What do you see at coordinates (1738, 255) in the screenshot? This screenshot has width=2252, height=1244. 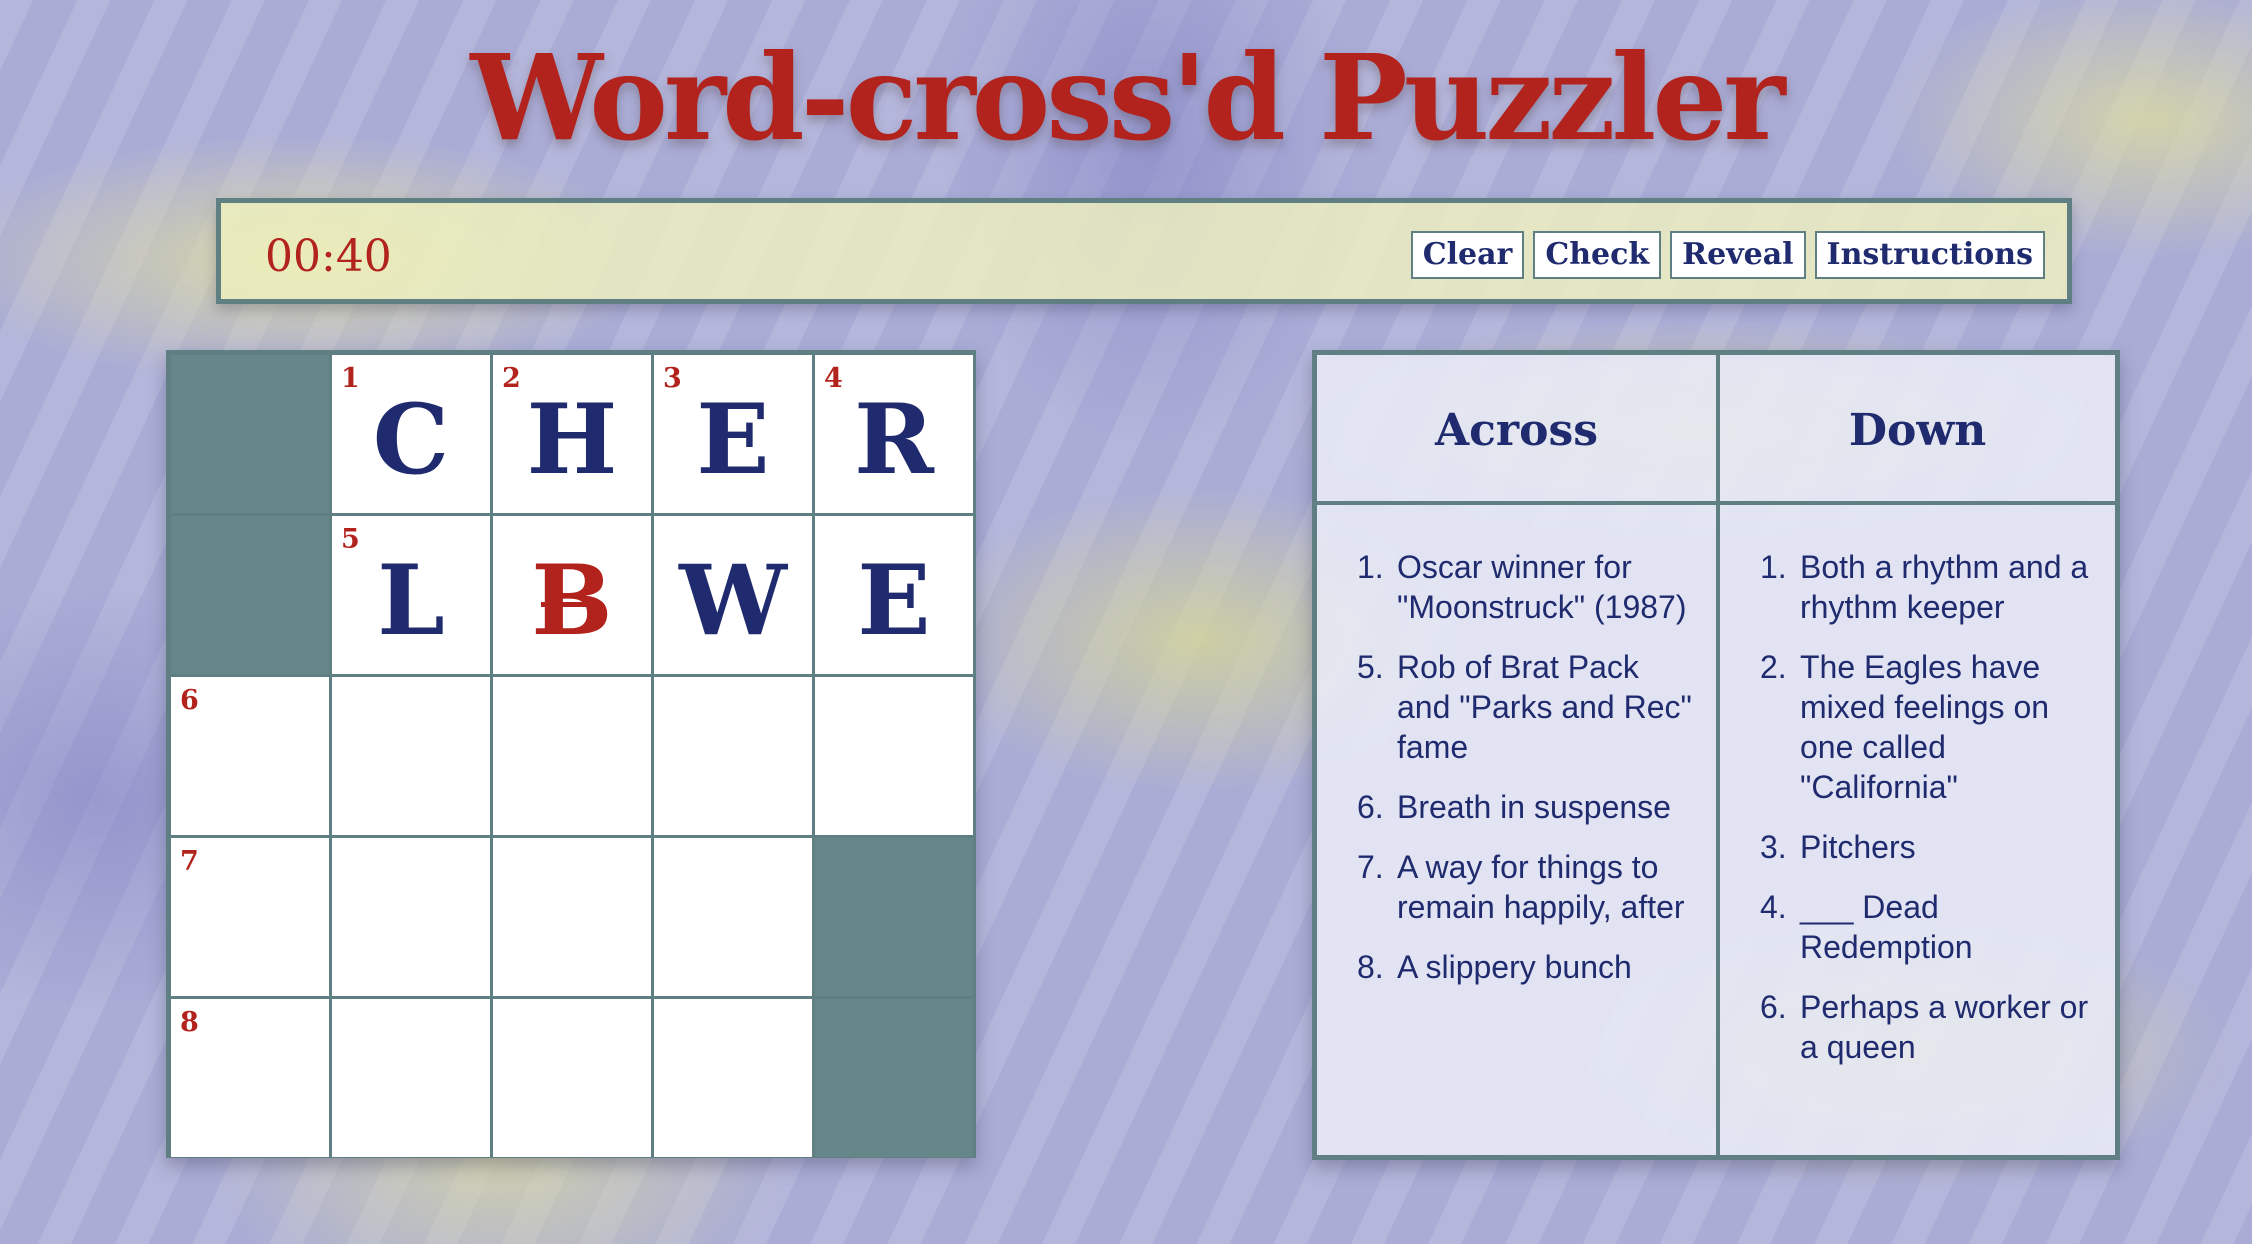 I see `reveal-button: Reveal` at bounding box center [1738, 255].